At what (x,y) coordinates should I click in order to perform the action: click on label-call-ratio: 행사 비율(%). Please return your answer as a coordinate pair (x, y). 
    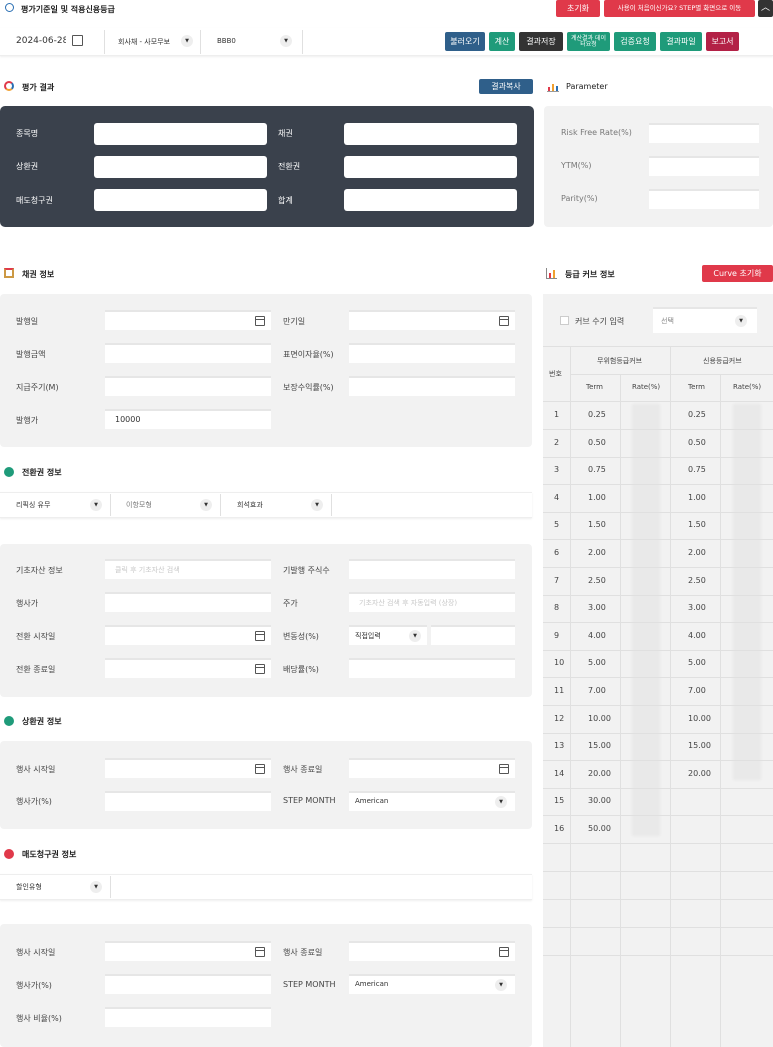
    Looking at the image, I should click on (39, 1018).